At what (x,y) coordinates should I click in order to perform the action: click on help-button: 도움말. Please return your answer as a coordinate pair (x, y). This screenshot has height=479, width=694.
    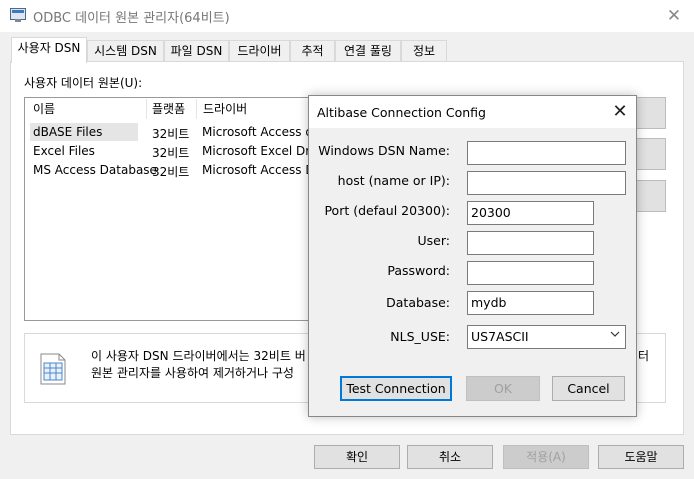
    Looking at the image, I should click on (641, 457).